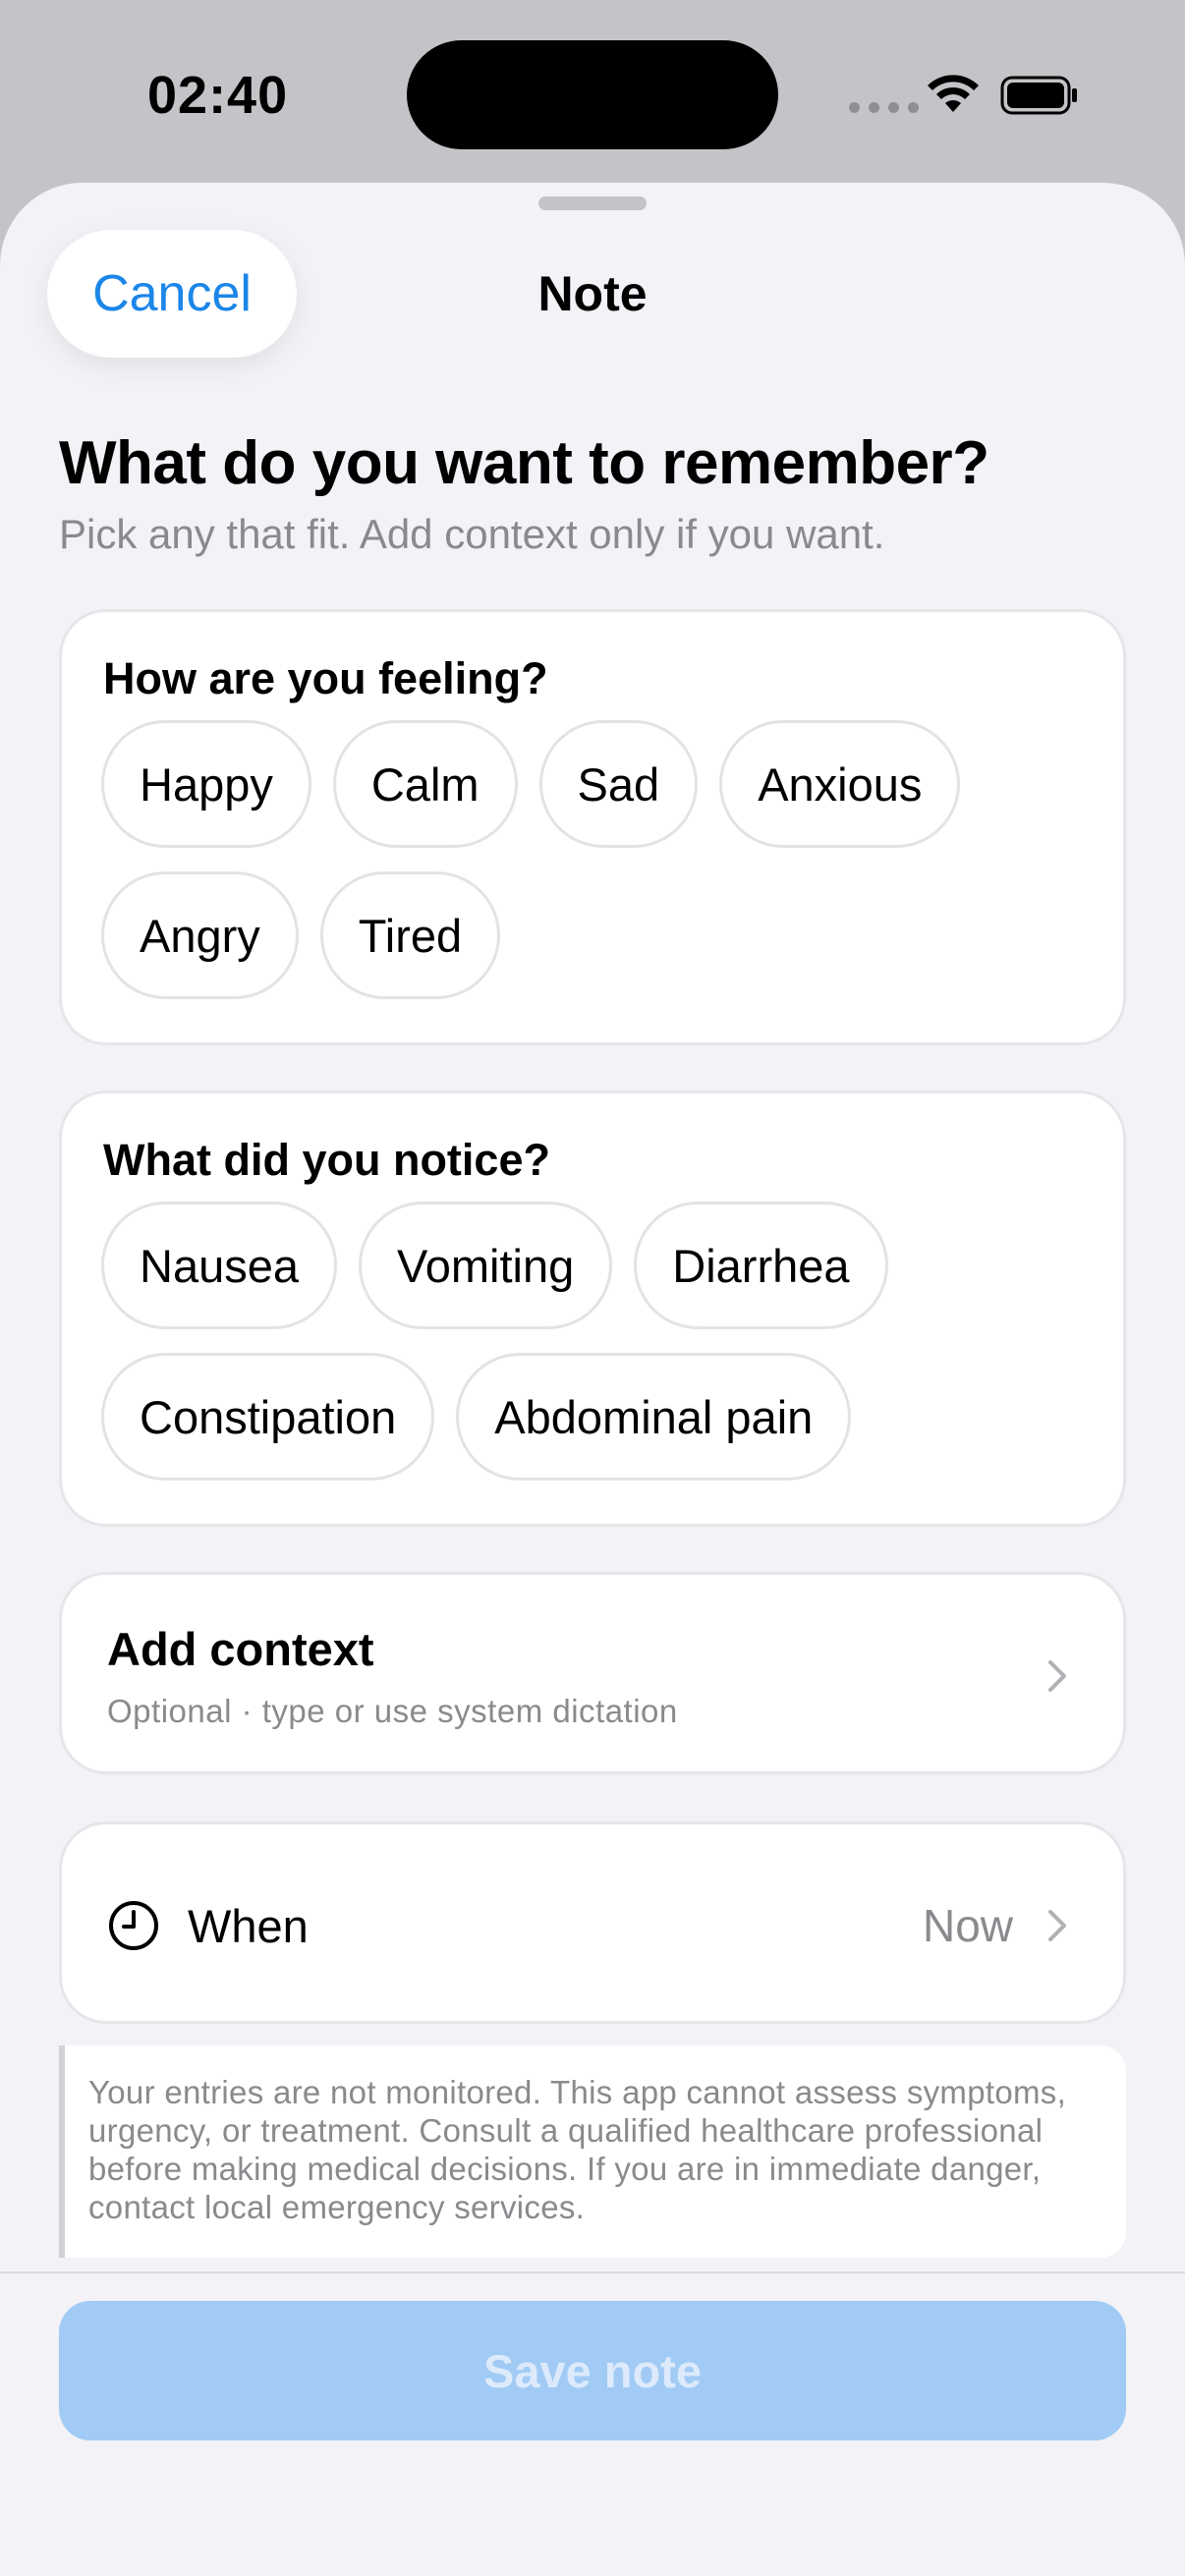  Describe the element at coordinates (425, 784) in the screenshot. I see `chip-calm: Calm` at that location.